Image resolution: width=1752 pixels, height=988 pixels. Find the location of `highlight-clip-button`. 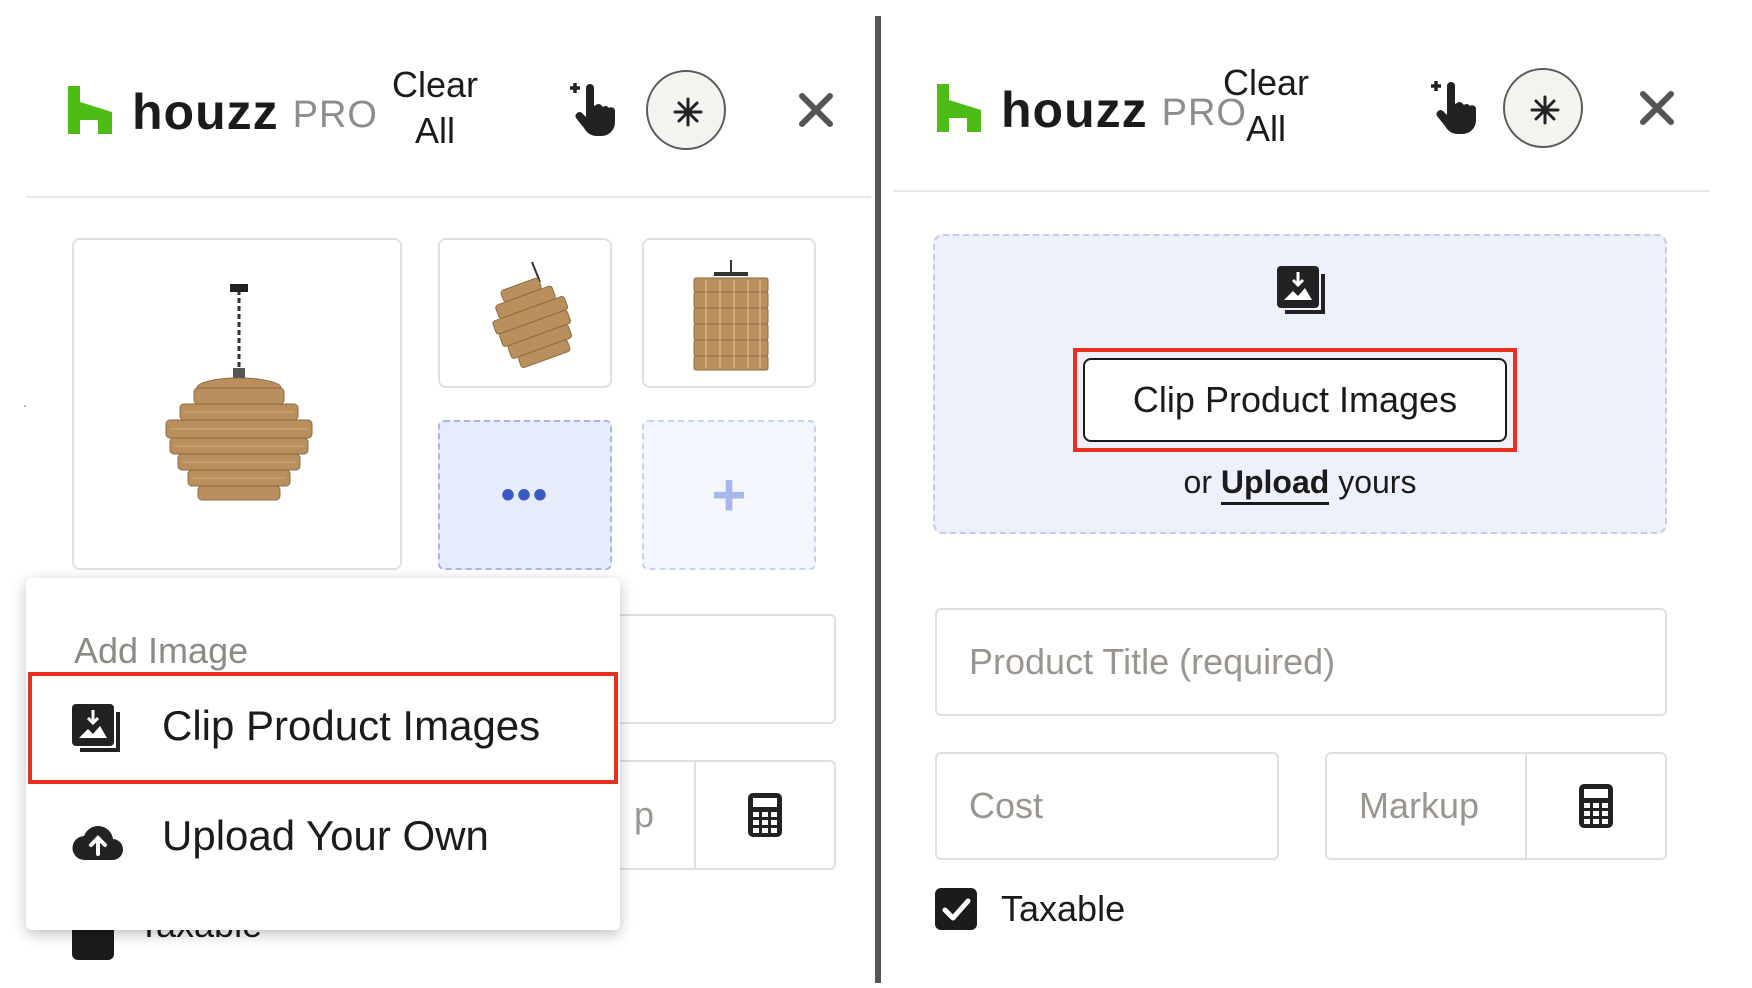

highlight-clip-button is located at coordinates (1295, 400).